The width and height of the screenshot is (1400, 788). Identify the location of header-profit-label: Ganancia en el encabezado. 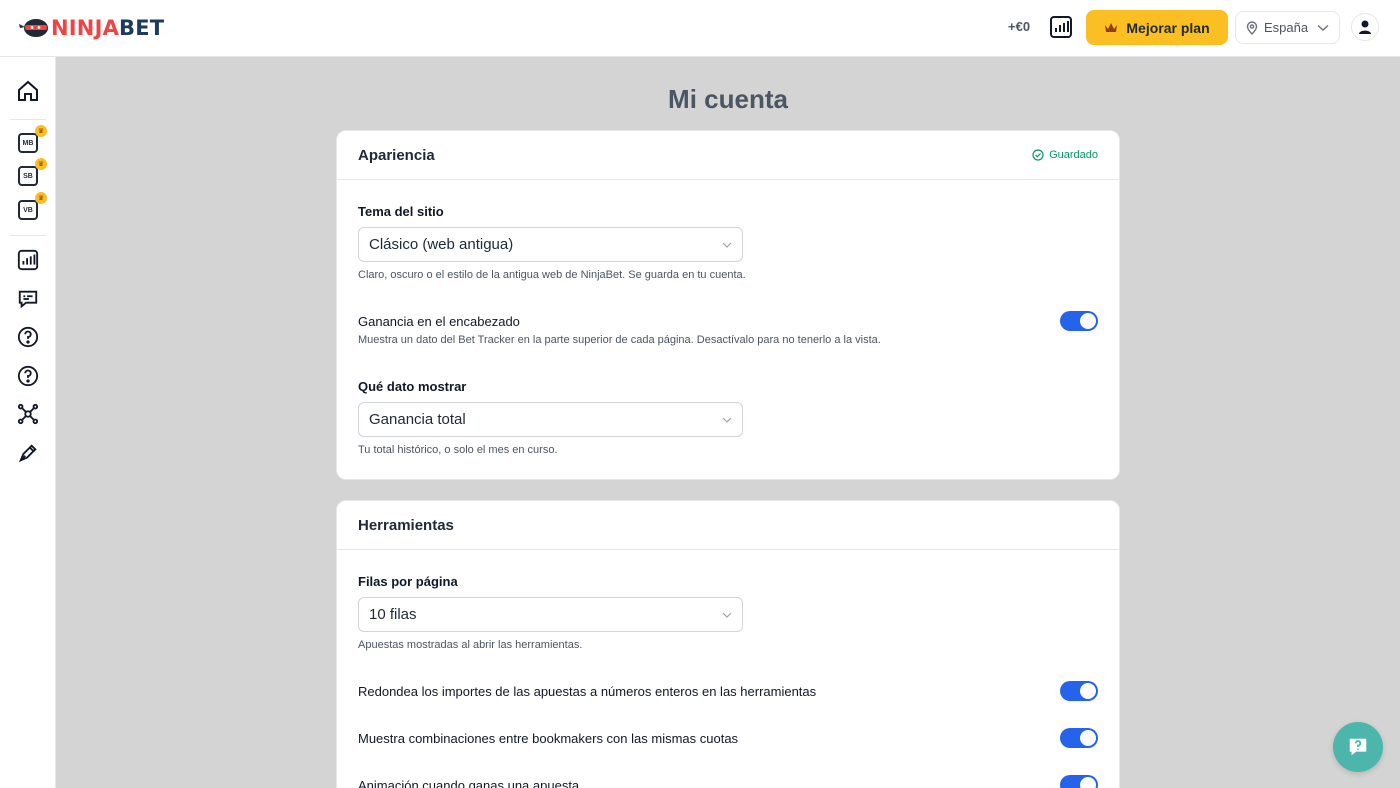
(439, 321).